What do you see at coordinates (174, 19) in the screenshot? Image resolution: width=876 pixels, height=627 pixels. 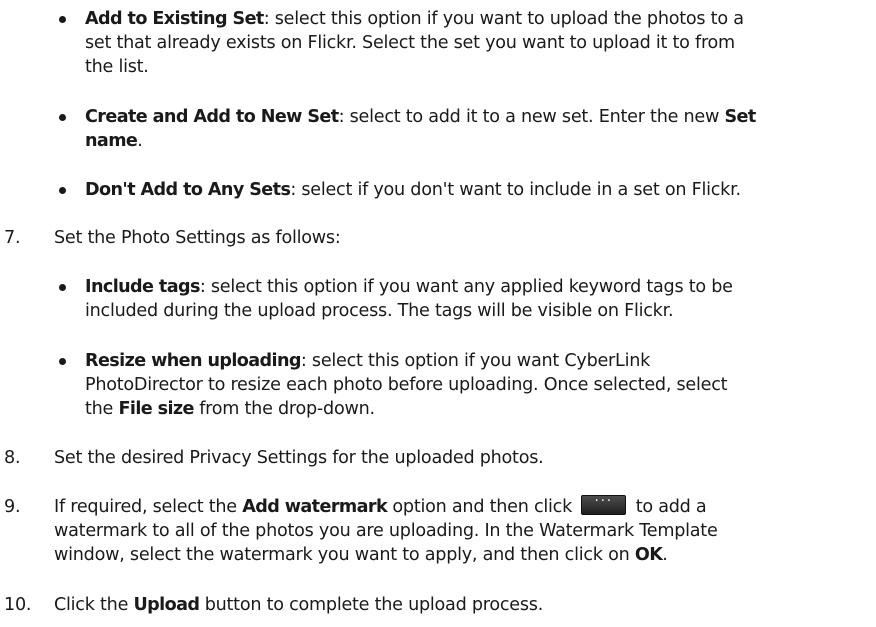 I see `option-term: Add to Existing Set` at bounding box center [174, 19].